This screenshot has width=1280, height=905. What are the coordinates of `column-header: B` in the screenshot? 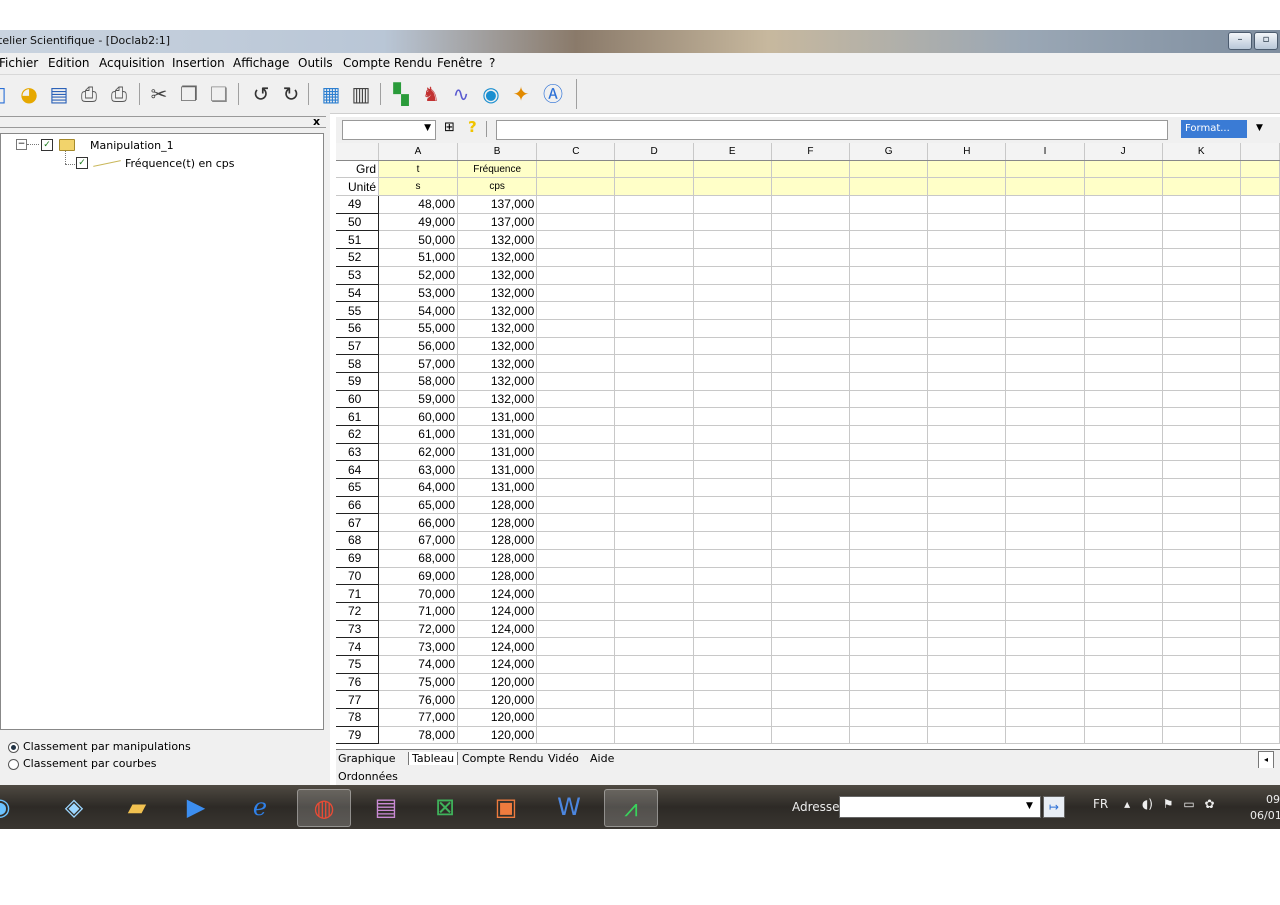 It's located at (497, 152).